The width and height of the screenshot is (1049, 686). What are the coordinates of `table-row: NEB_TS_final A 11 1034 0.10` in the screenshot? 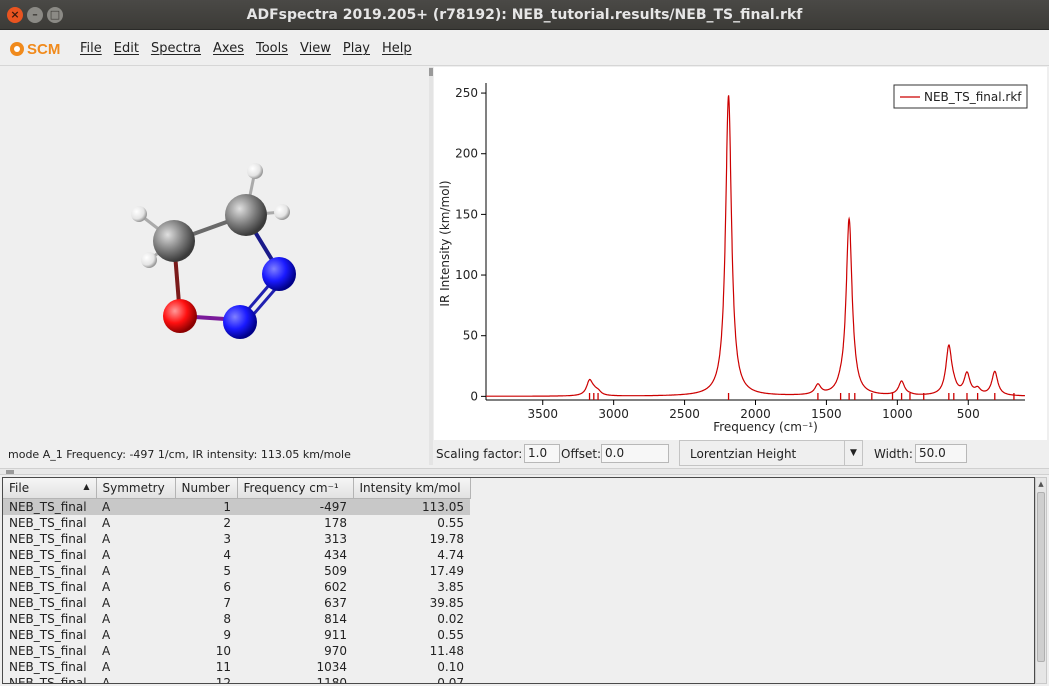 It's located at (236, 667).